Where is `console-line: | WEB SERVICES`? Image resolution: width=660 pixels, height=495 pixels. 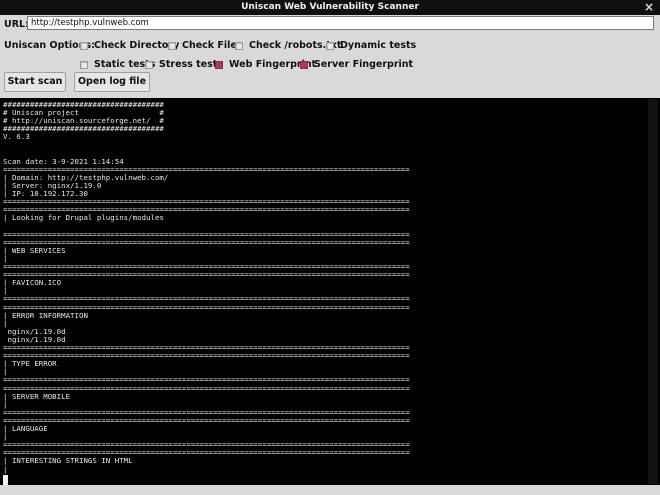
console-line: | WEB SERVICES is located at coordinates (34, 250).